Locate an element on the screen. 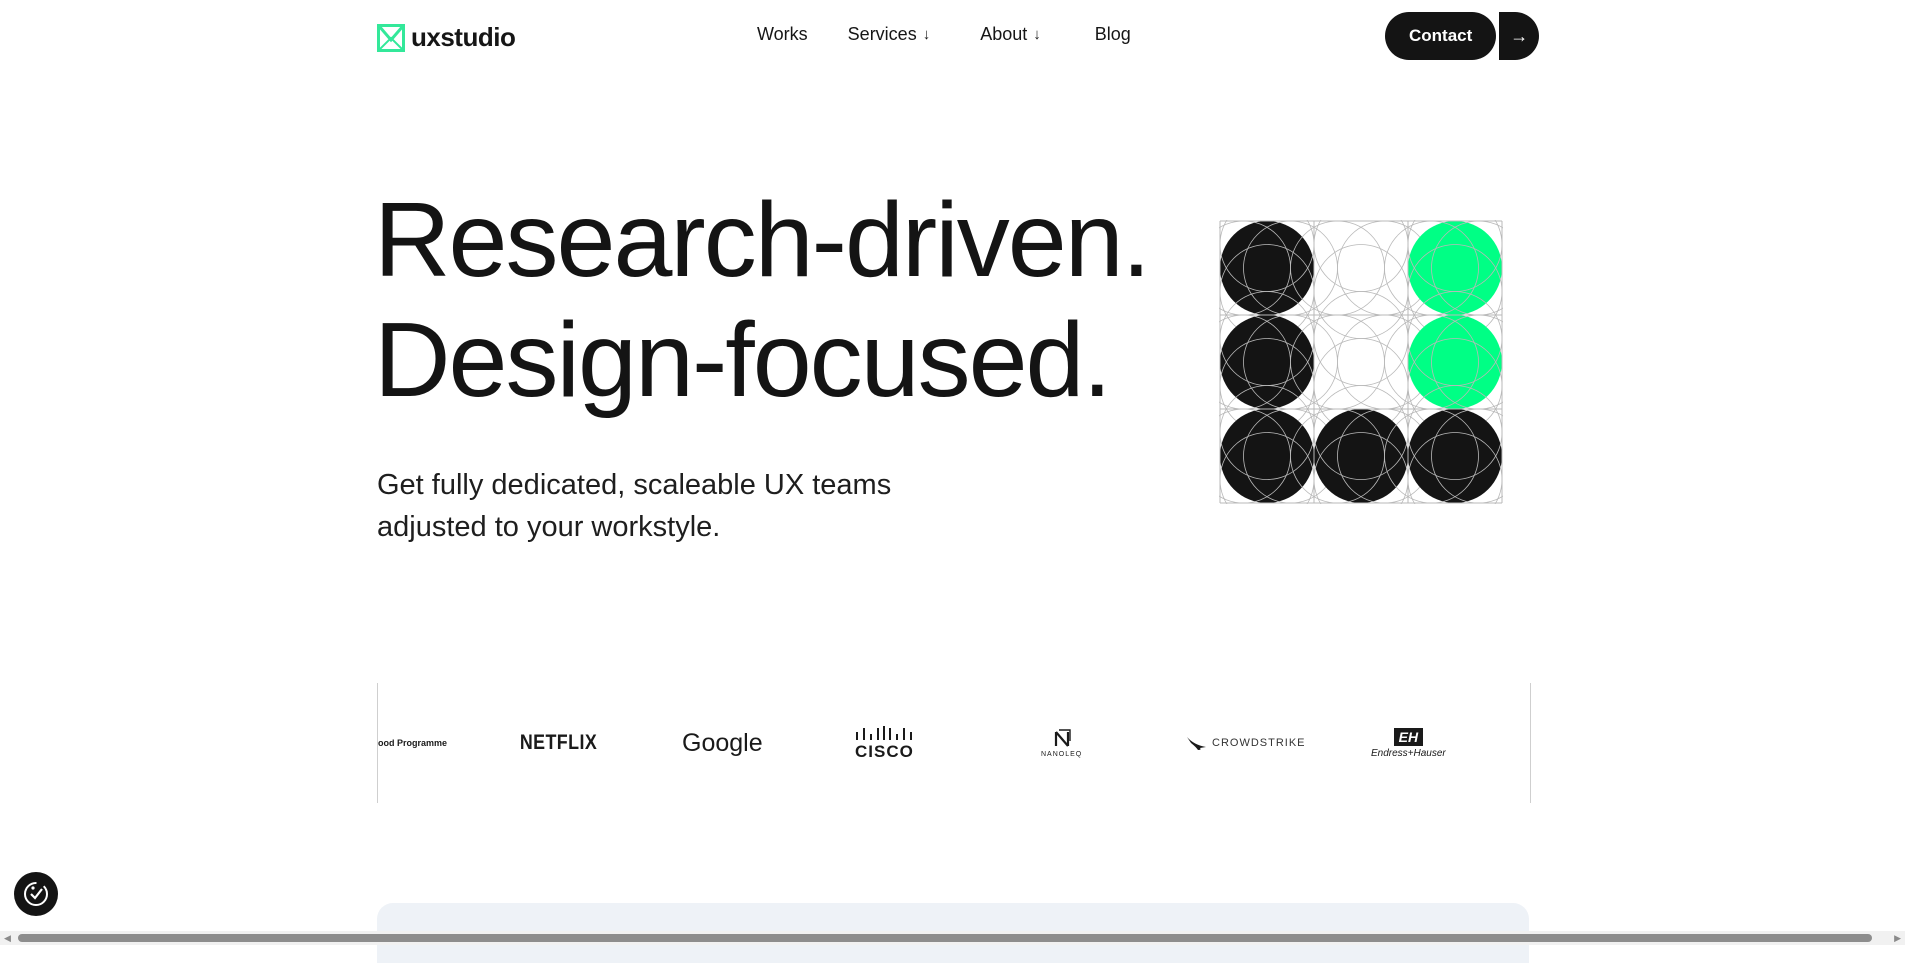 The height and width of the screenshot is (963, 1905). client-endress-text: Endress+Hauser is located at coordinates (1408, 753).